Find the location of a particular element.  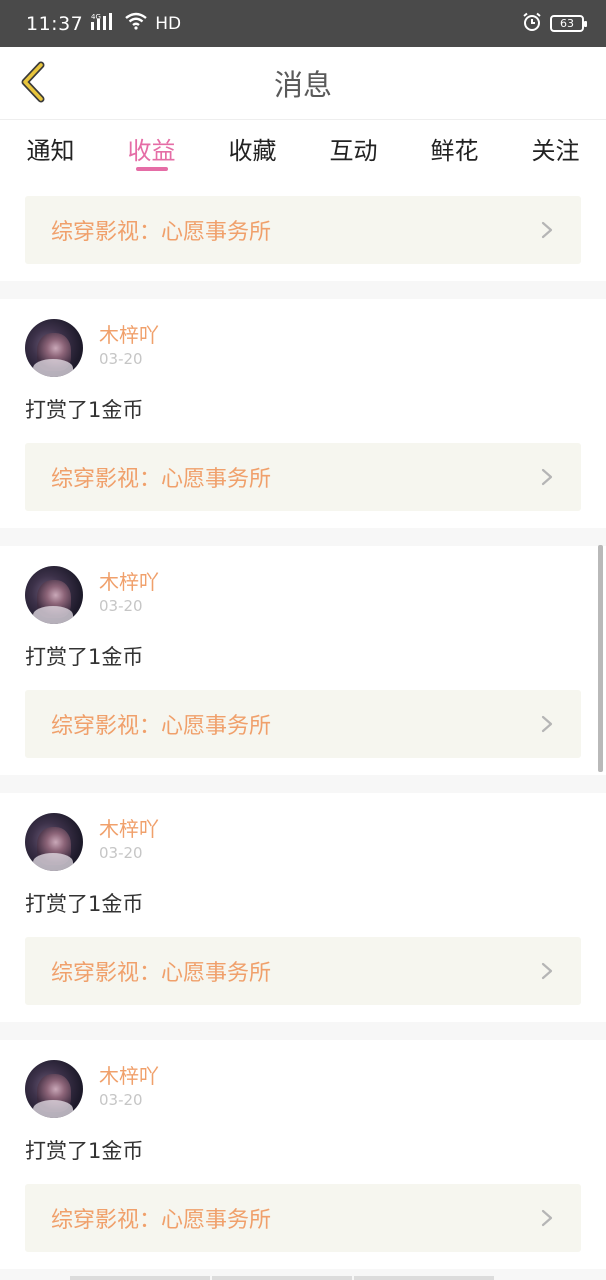

scrollbar is located at coordinates (600, 658).